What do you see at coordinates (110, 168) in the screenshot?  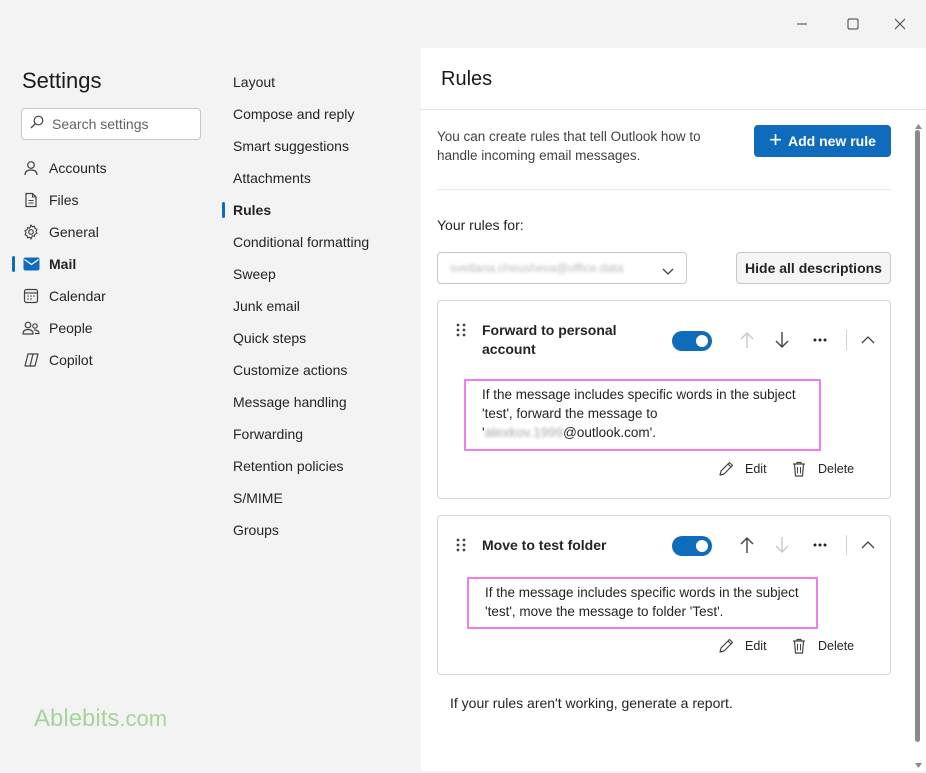 I see `nav-item-accounts: Accounts` at bounding box center [110, 168].